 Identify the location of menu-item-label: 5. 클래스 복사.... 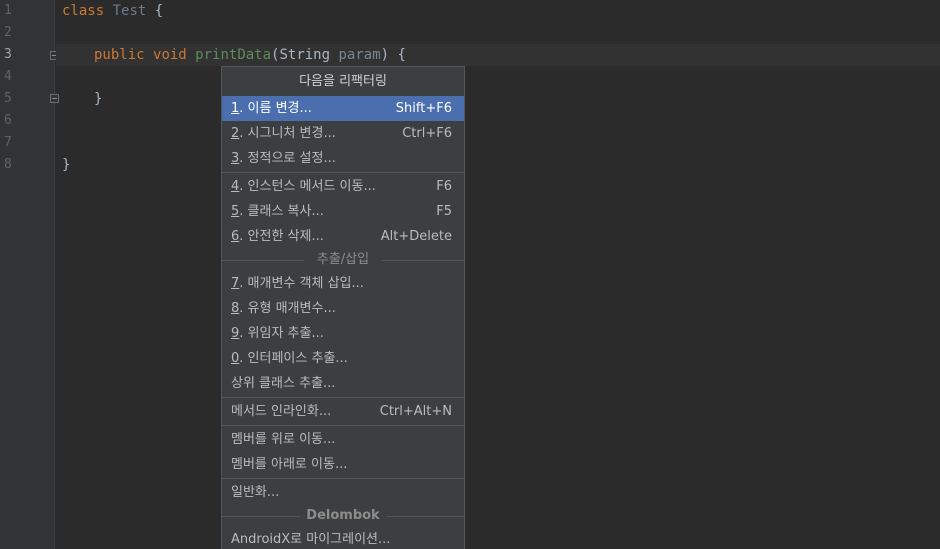
(277, 211).